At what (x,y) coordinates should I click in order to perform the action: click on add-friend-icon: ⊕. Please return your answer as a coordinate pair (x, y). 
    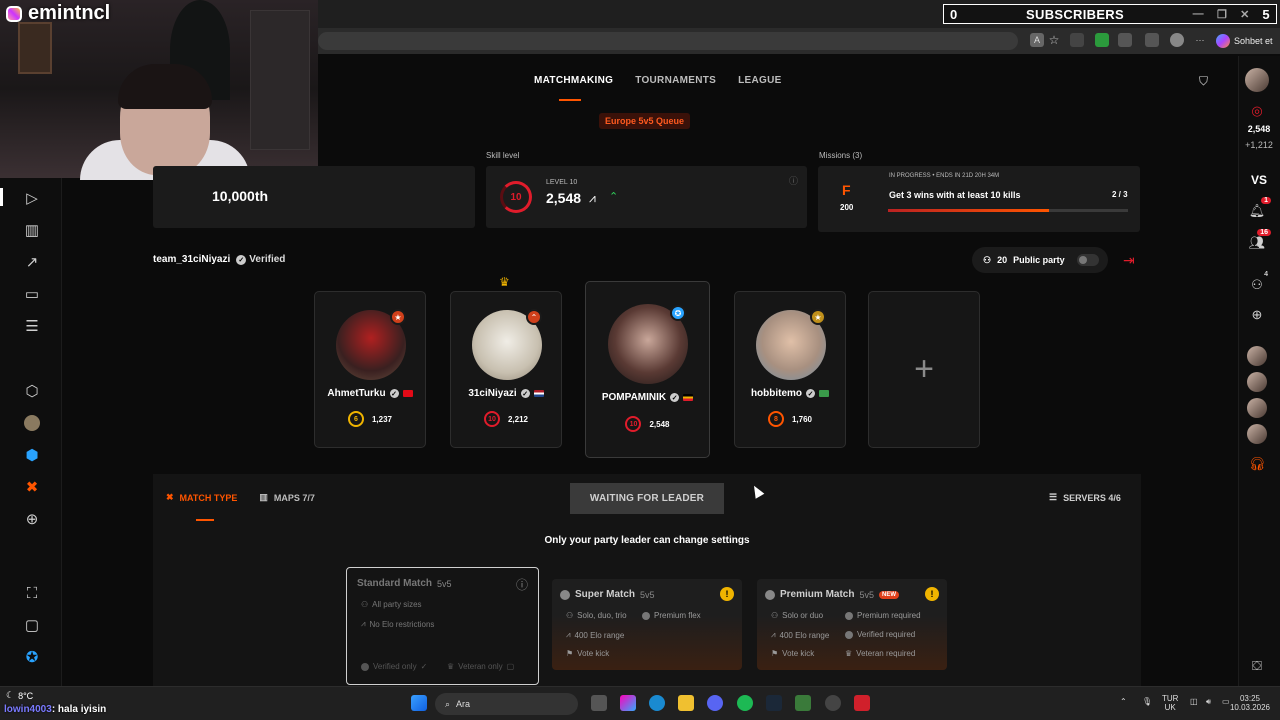
    Looking at the image, I should click on (1257, 315).